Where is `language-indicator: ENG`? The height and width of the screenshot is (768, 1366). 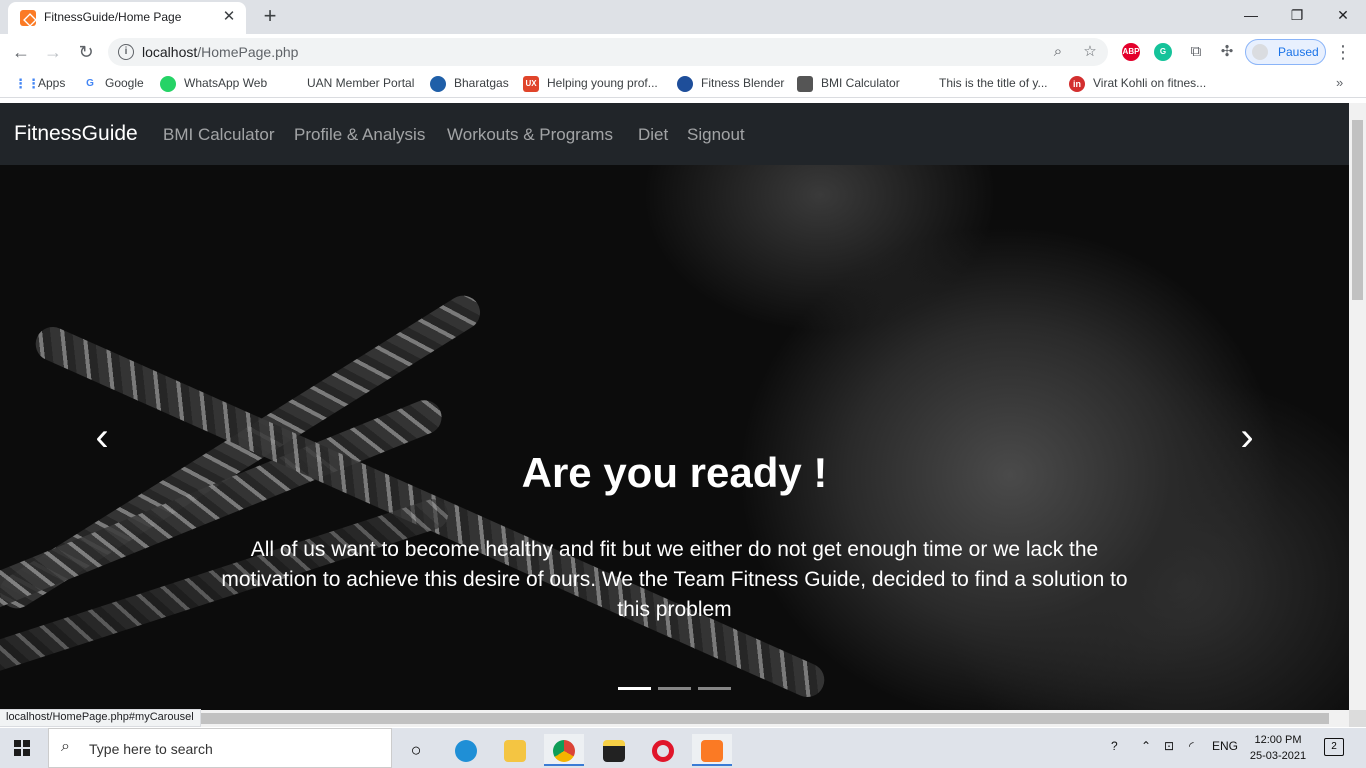
language-indicator: ENG is located at coordinates (1225, 746).